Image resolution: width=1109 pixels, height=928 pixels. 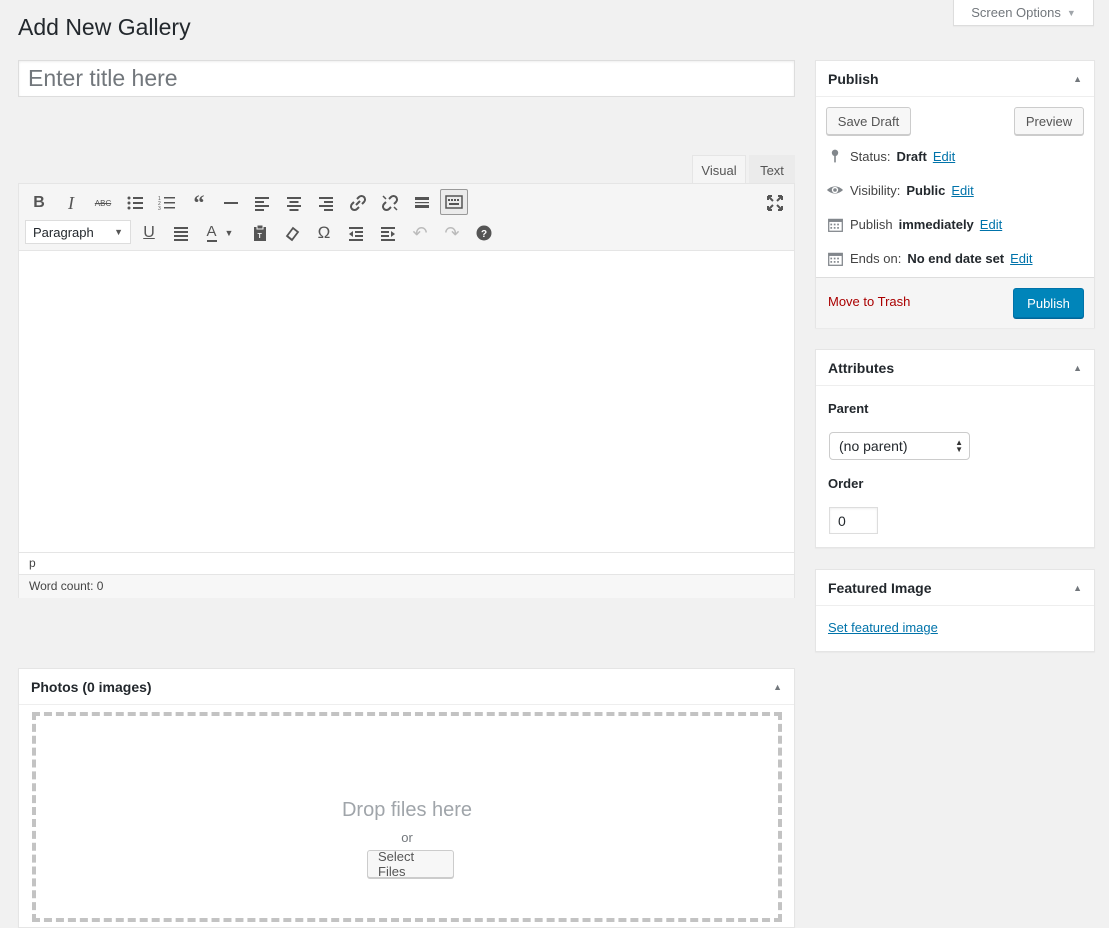 What do you see at coordinates (181, 233) in the screenshot?
I see `justify-icon` at bounding box center [181, 233].